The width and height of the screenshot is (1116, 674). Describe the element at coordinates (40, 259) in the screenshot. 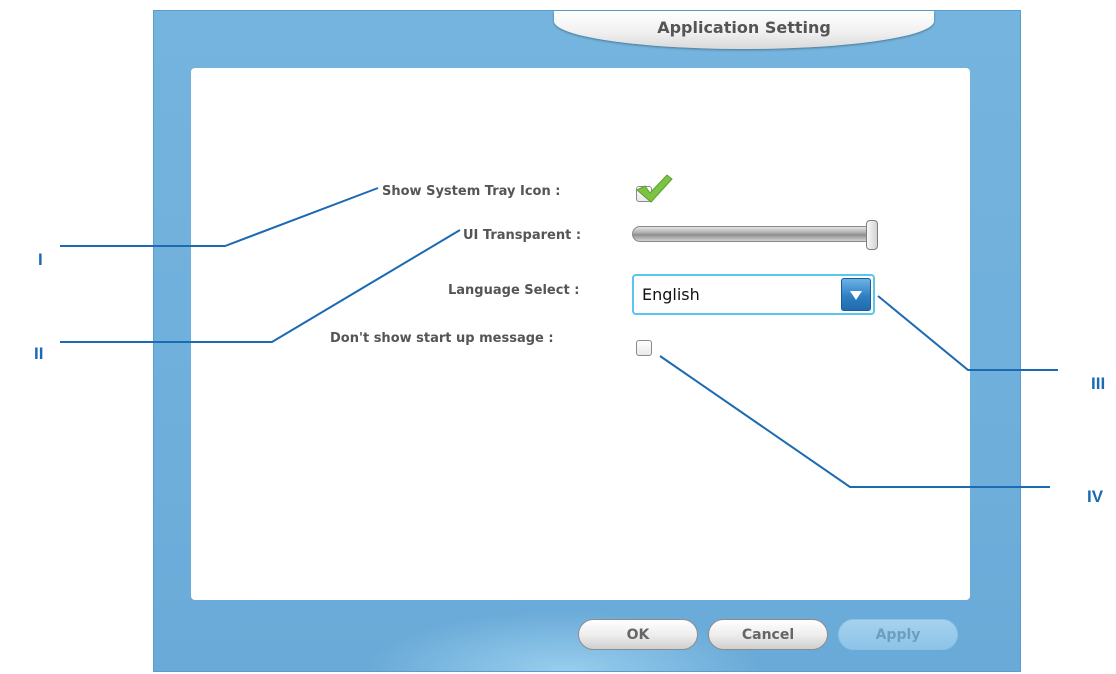

I see `callout-label-1: I` at that location.